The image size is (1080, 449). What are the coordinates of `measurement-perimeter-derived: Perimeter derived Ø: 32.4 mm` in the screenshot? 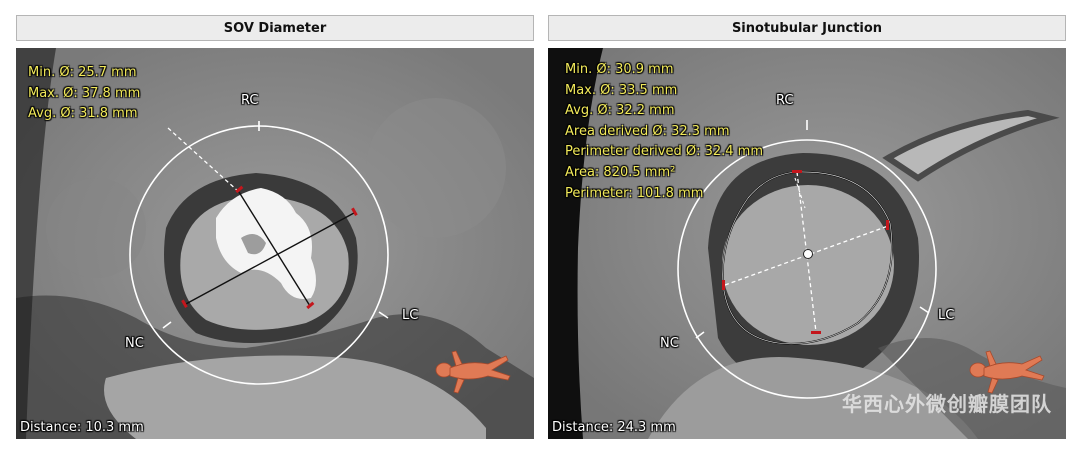 It's located at (664, 152).